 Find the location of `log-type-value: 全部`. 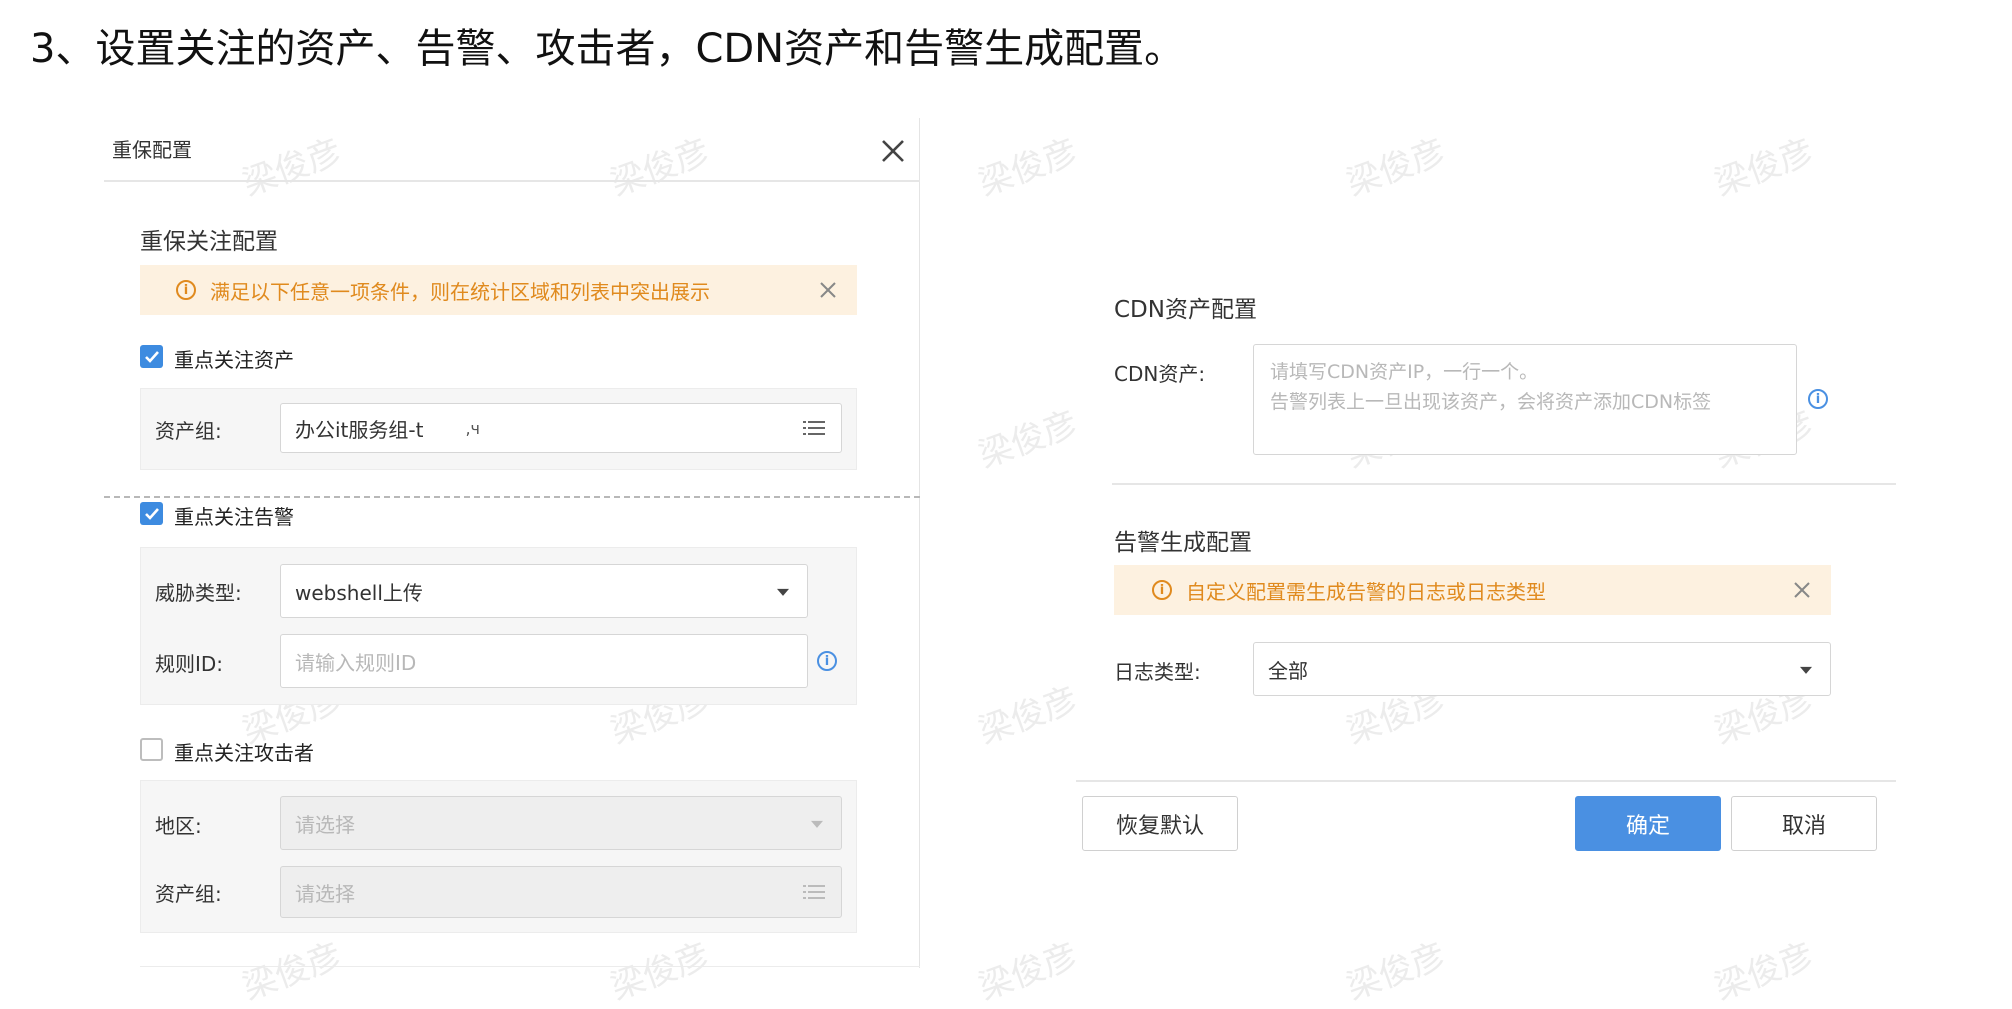

log-type-value: 全部 is located at coordinates (1288, 670).